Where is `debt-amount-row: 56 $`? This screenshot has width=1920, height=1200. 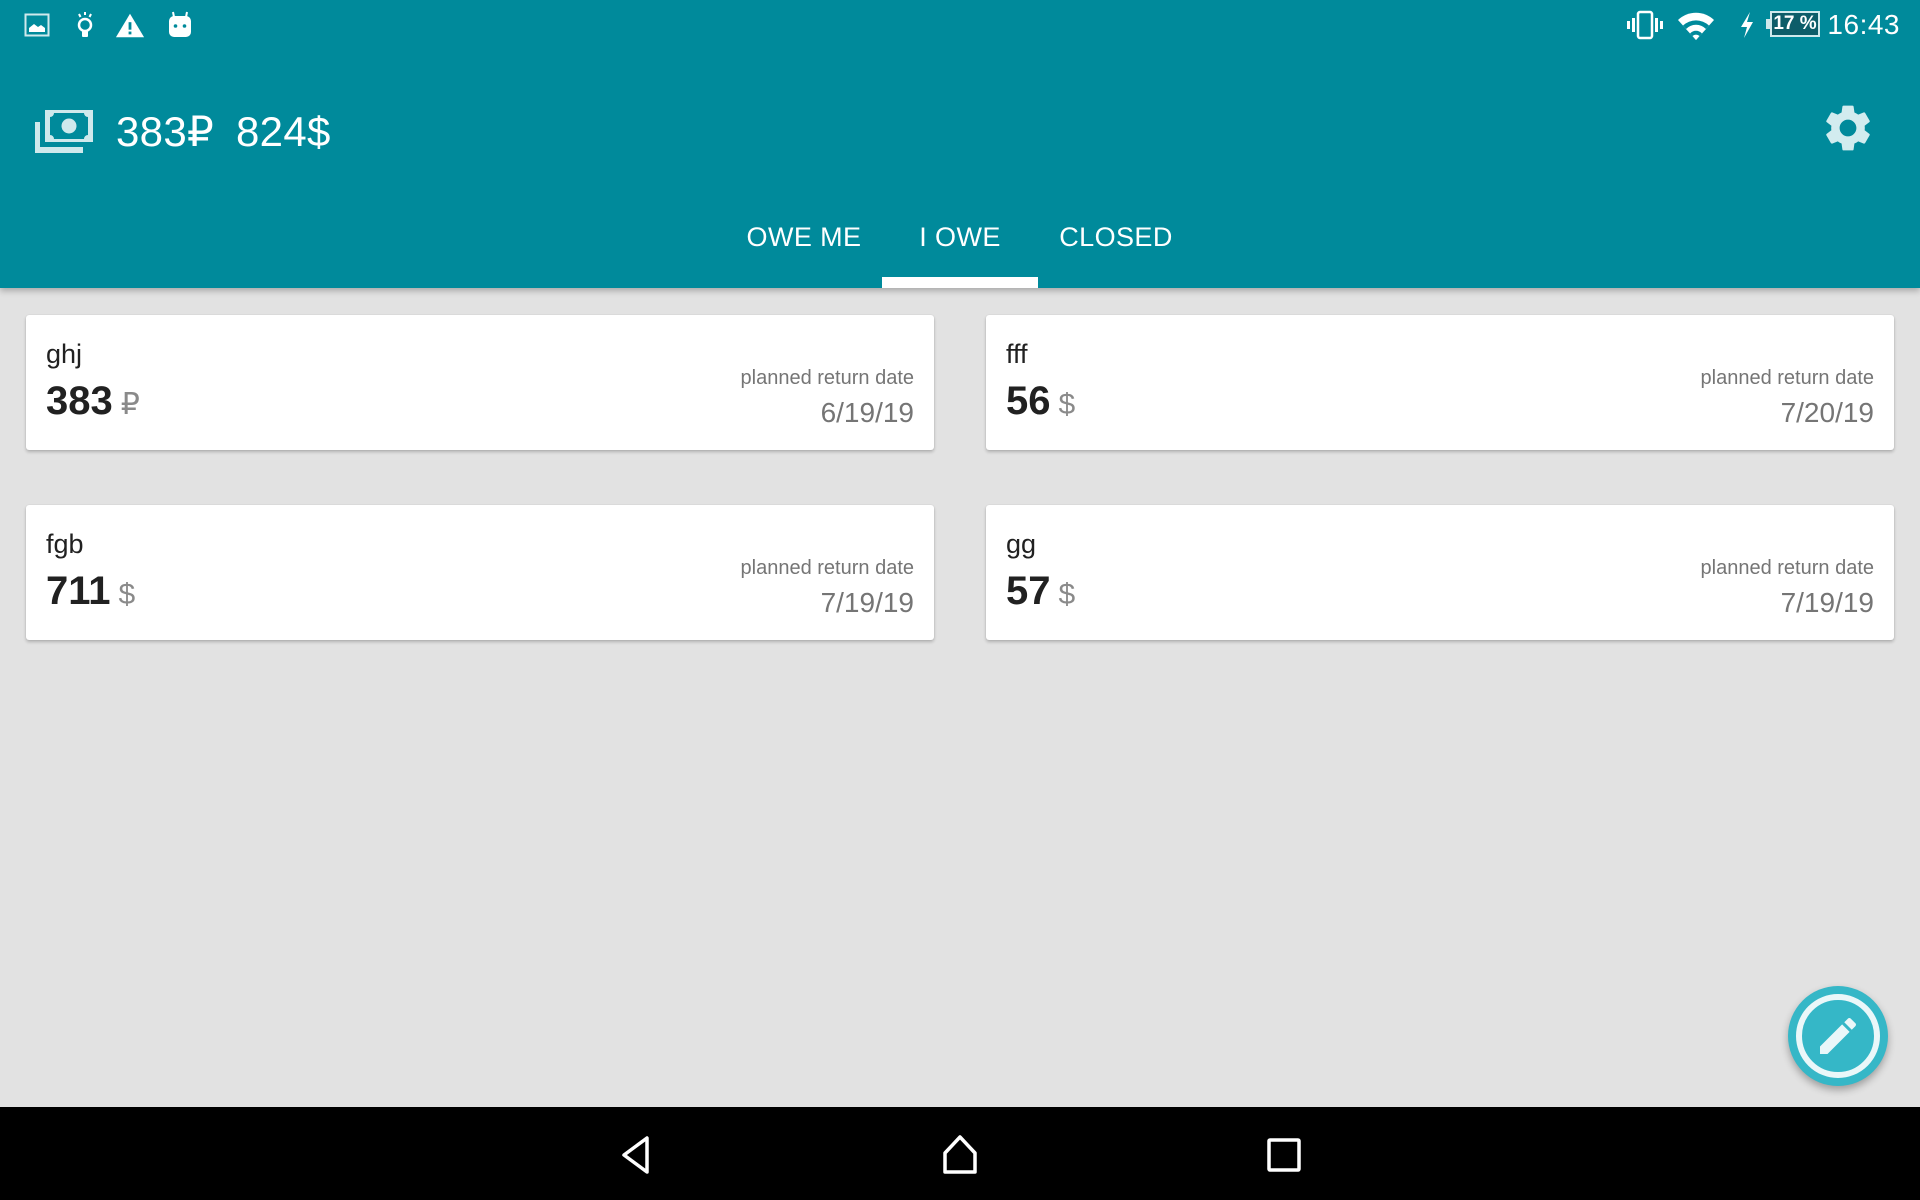
debt-amount-row: 56 $ is located at coordinates (1040, 401).